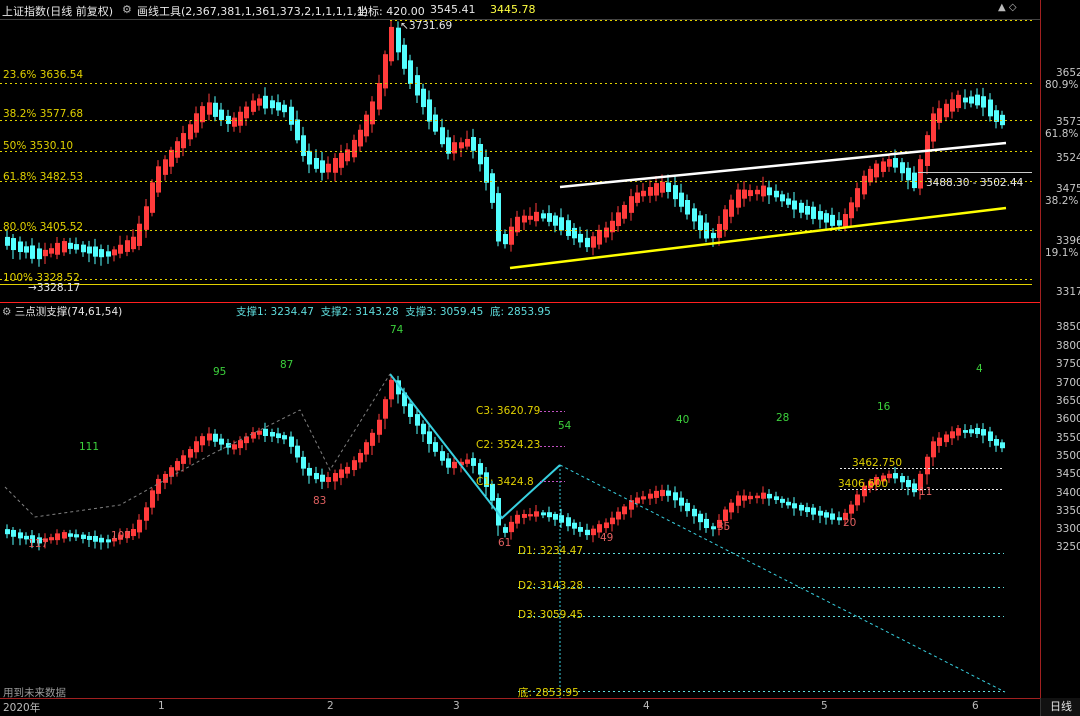 The image size is (1080, 716). Describe the element at coordinates (1068, 346) in the screenshot. I see `axis-label: 3800` at that location.